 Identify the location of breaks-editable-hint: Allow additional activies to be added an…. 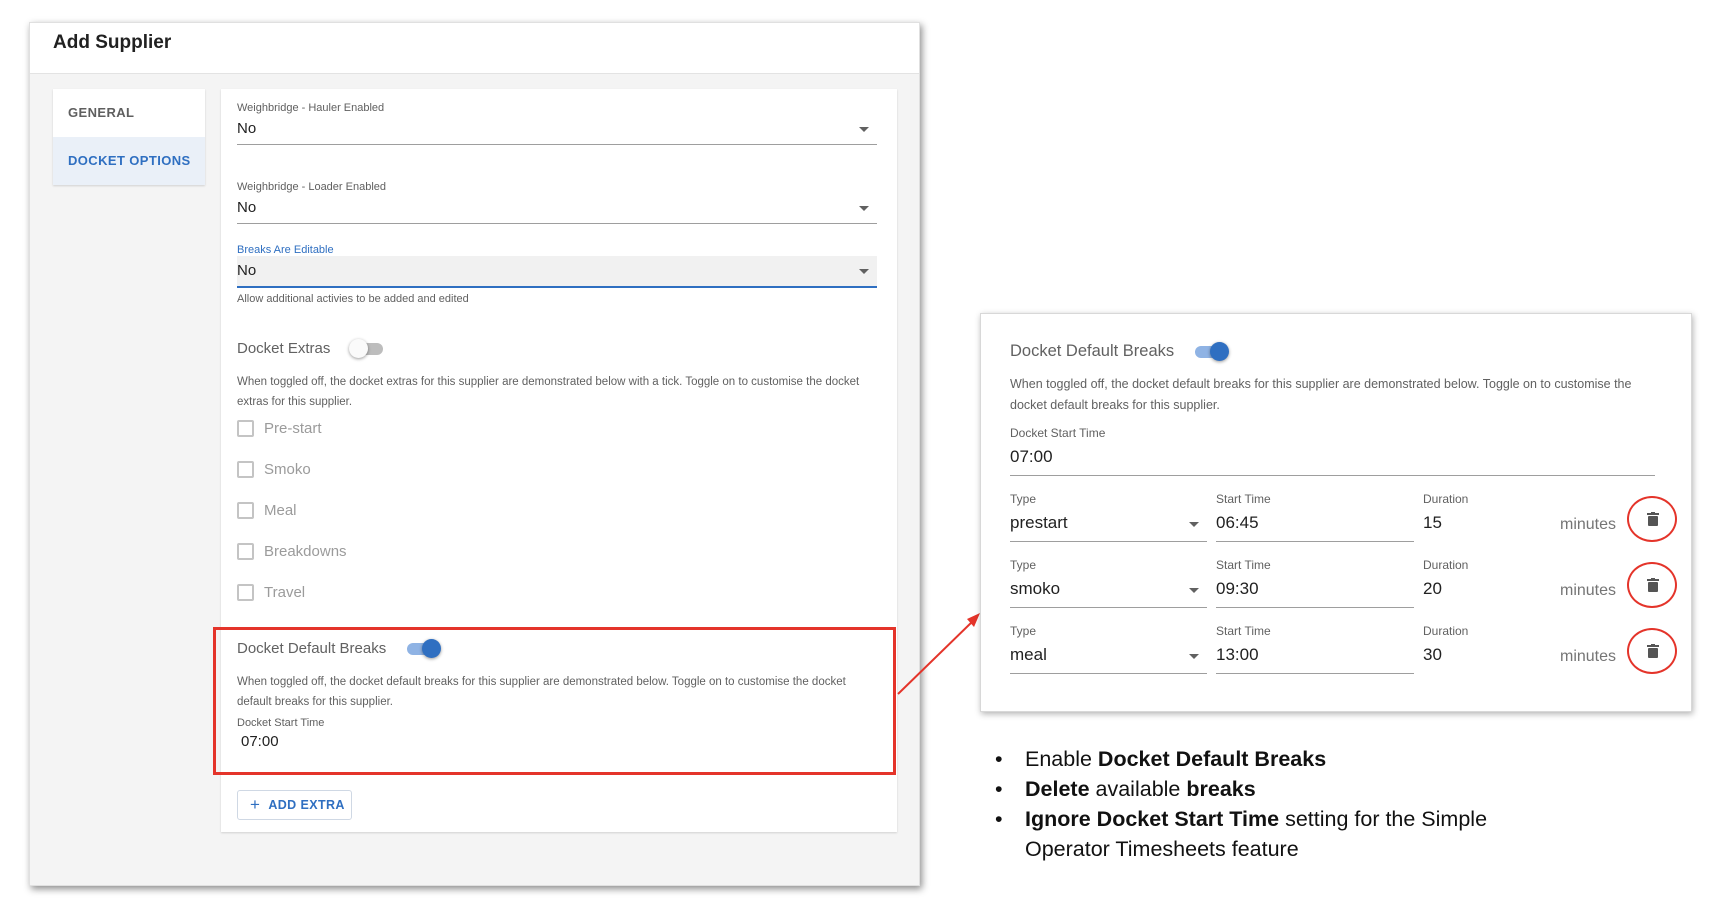
(353, 299).